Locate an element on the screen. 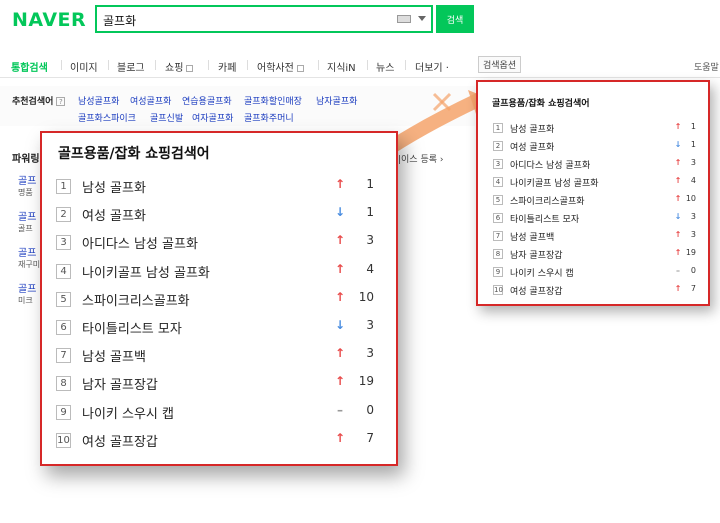 The height and width of the screenshot is (523, 720). rank-number: 6 is located at coordinates (498, 218).